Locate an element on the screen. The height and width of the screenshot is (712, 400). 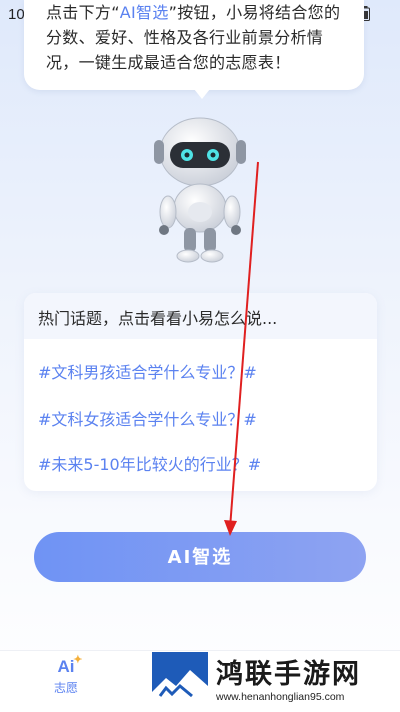
topic-link: #文科男孩适合学什么专业？# is located at coordinates (147, 371).